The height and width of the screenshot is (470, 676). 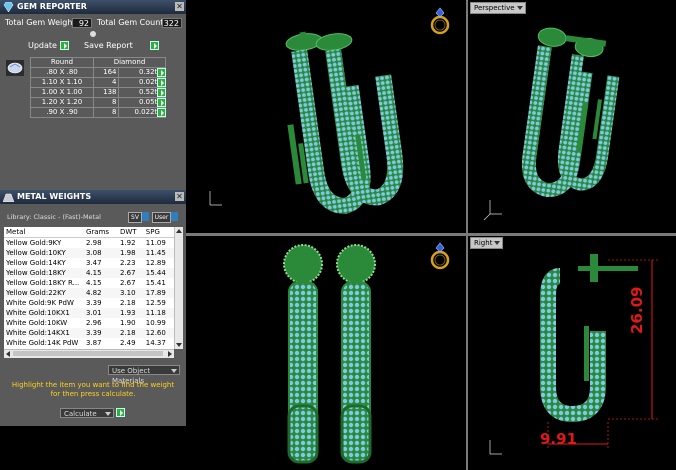 What do you see at coordinates (94, 313) in the screenshot?
I see `metal-grams: 3.01` at bounding box center [94, 313].